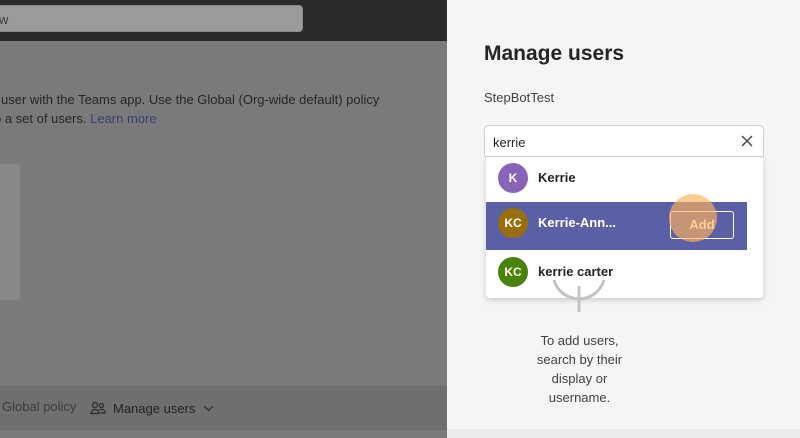 This screenshot has width=800, height=438. What do you see at coordinates (624, 275) in the screenshot?
I see `result-kerrie-carter: KC kerrie carter` at bounding box center [624, 275].